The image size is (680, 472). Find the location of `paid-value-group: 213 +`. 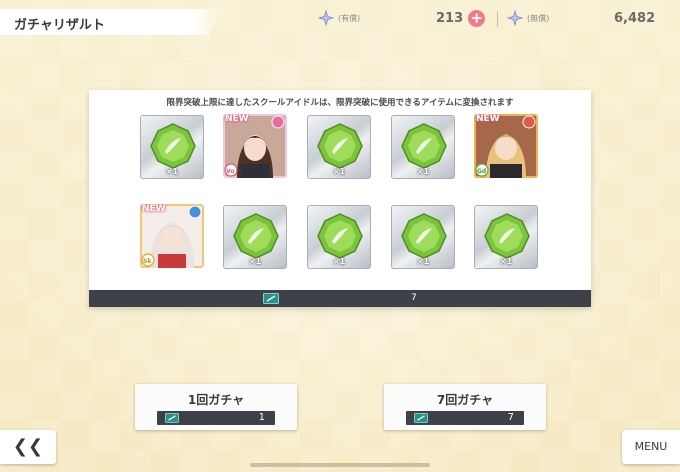

paid-value-group: 213 + is located at coordinates (461, 18).